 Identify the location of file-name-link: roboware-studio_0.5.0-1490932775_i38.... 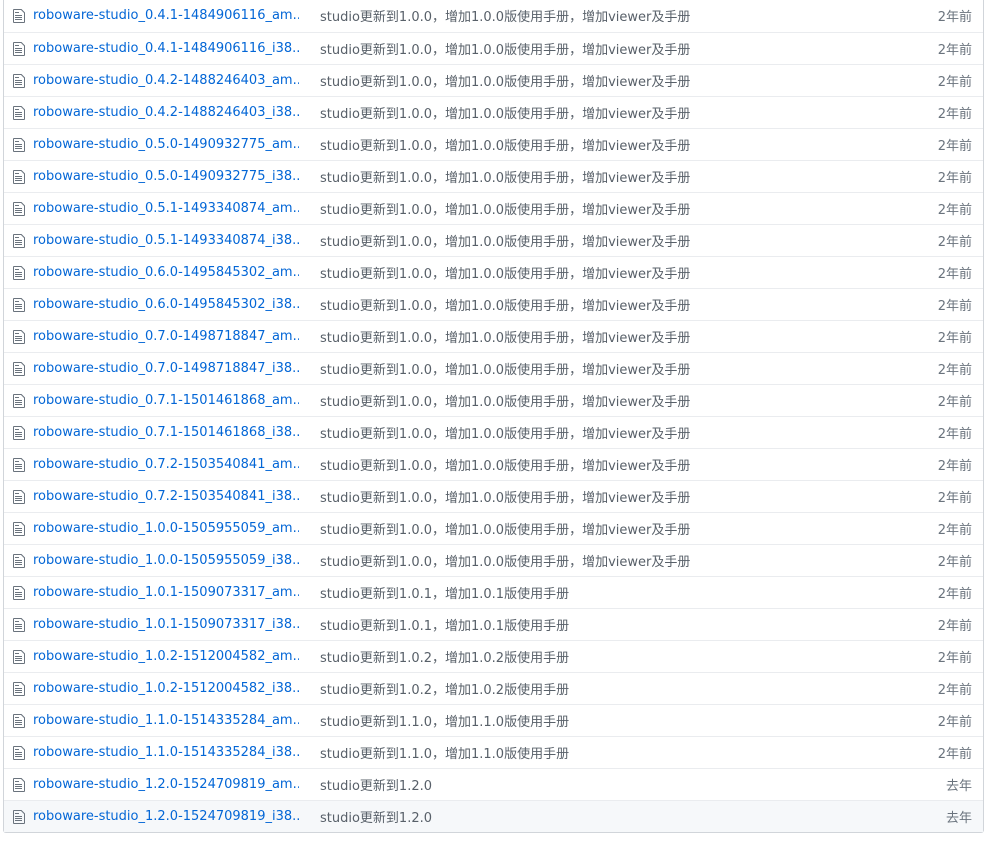
(166, 176).